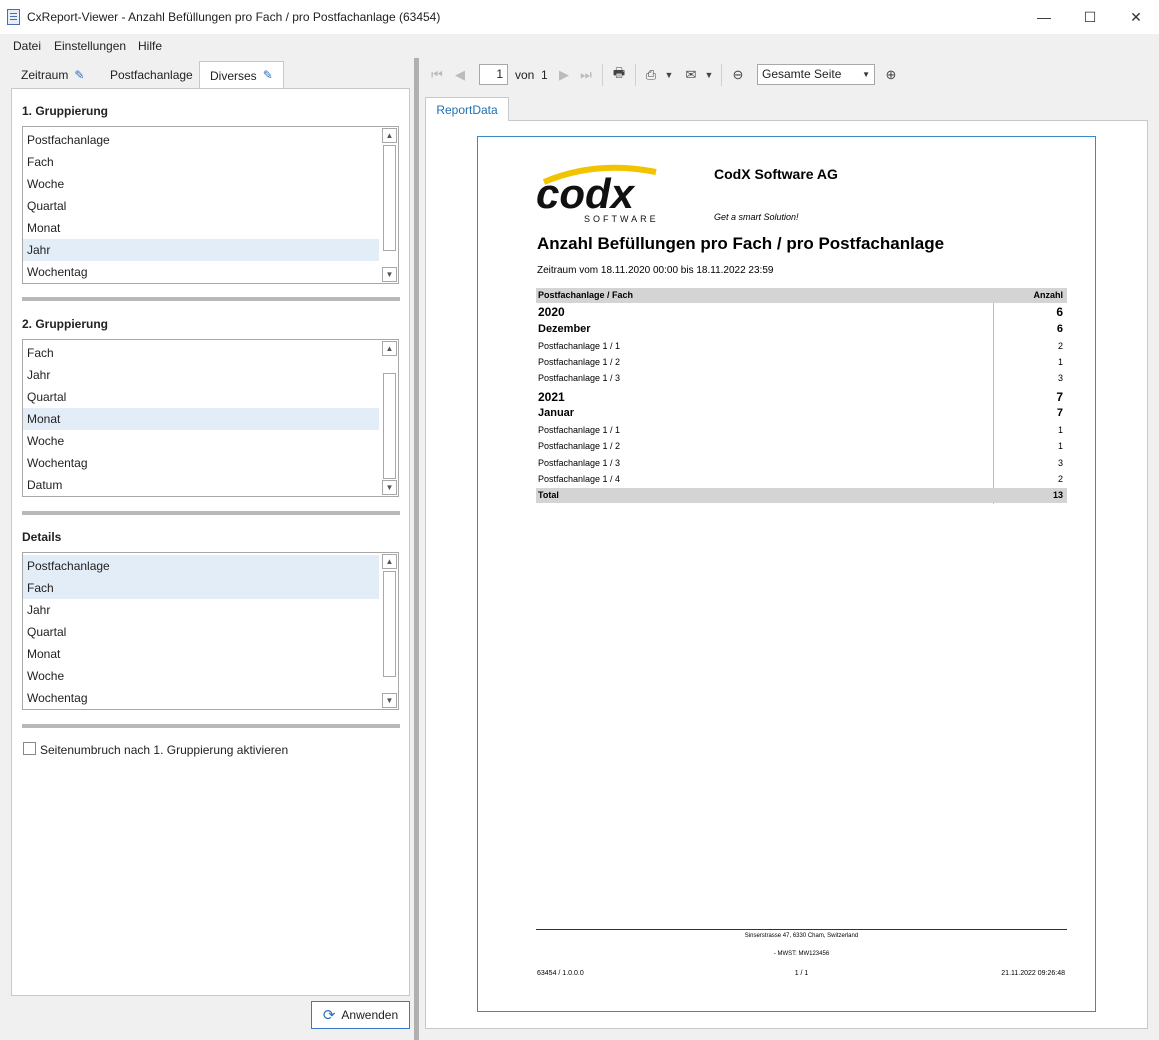 The height and width of the screenshot is (1040, 1159). Describe the element at coordinates (1090, 17) in the screenshot. I see `maximize-button: ☐` at that location.